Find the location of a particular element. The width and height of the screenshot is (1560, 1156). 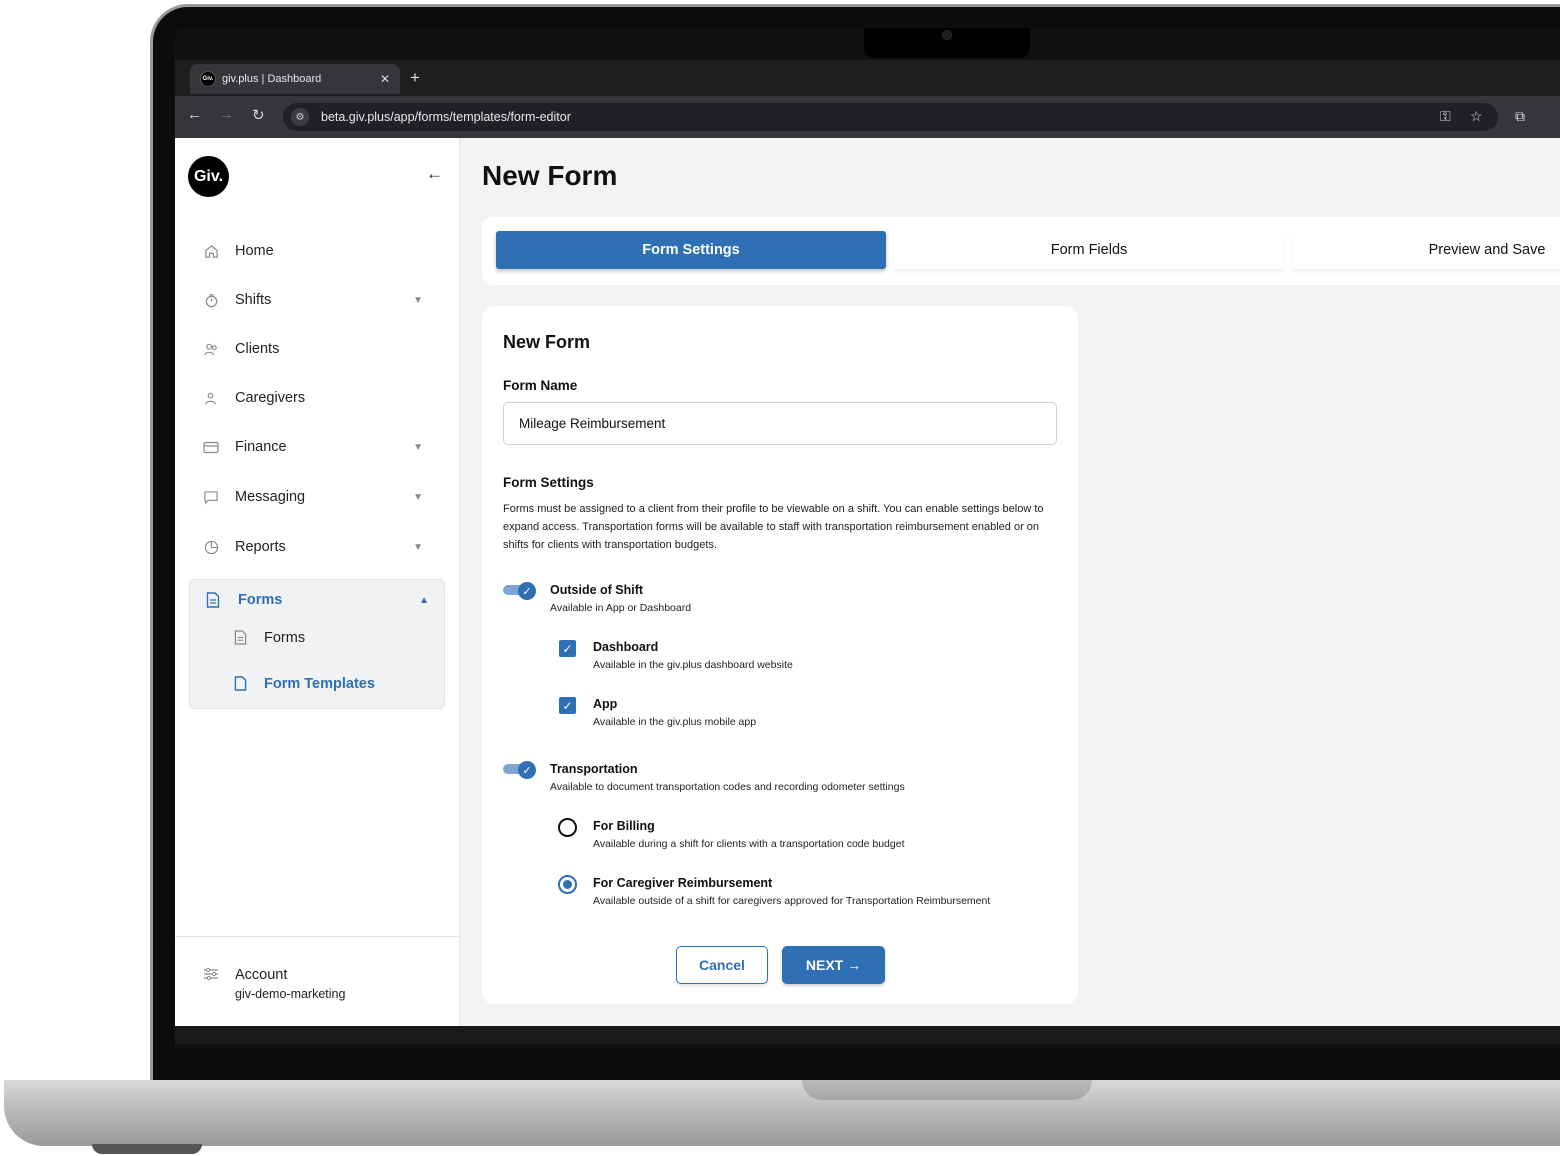

collapse-sidebar-icon: ← is located at coordinates (434, 174).